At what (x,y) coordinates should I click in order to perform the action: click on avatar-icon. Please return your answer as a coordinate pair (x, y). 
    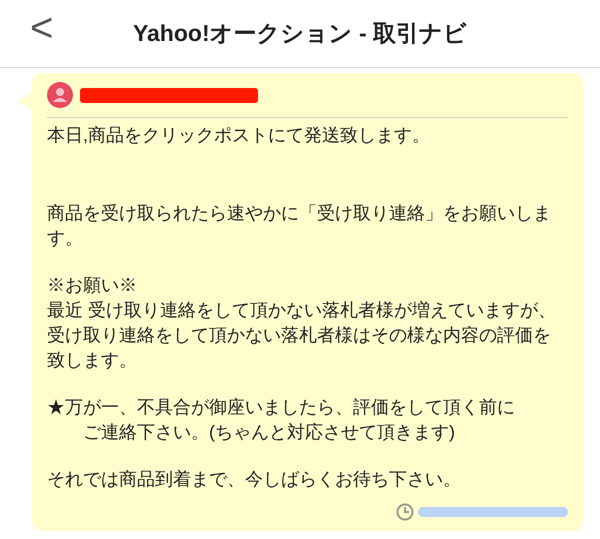
    Looking at the image, I should click on (60, 95).